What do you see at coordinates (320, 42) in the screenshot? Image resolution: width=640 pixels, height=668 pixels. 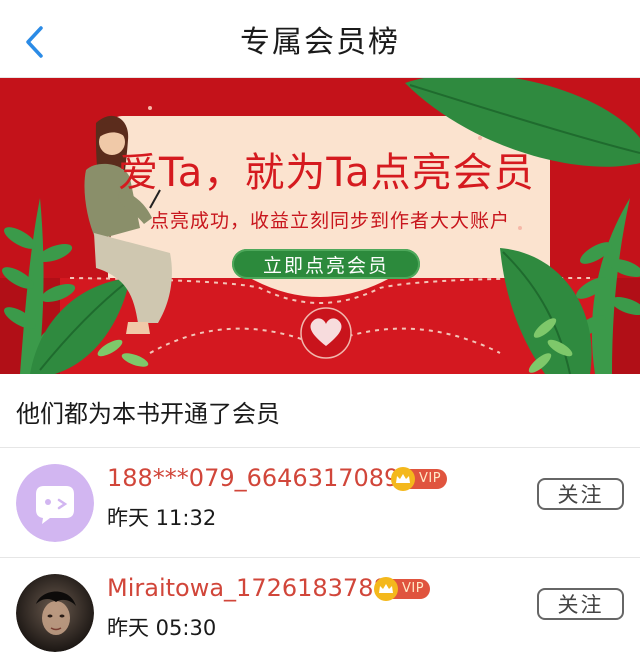 I see `page-title: 专属会员榜` at bounding box center [320, 42].